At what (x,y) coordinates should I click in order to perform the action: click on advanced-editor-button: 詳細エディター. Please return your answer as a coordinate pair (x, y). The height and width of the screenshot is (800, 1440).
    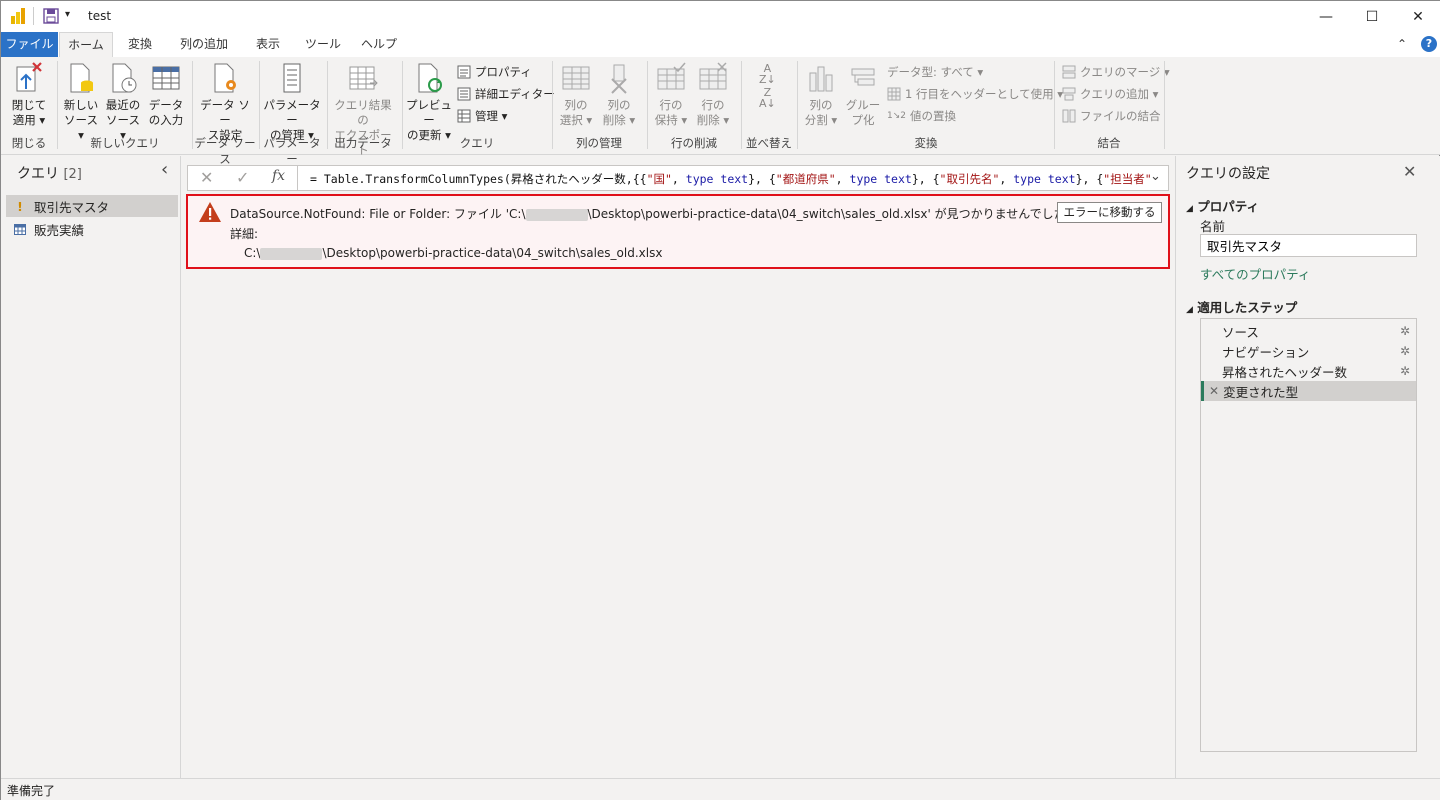
    Looking at the image, I should click on (506, 94).